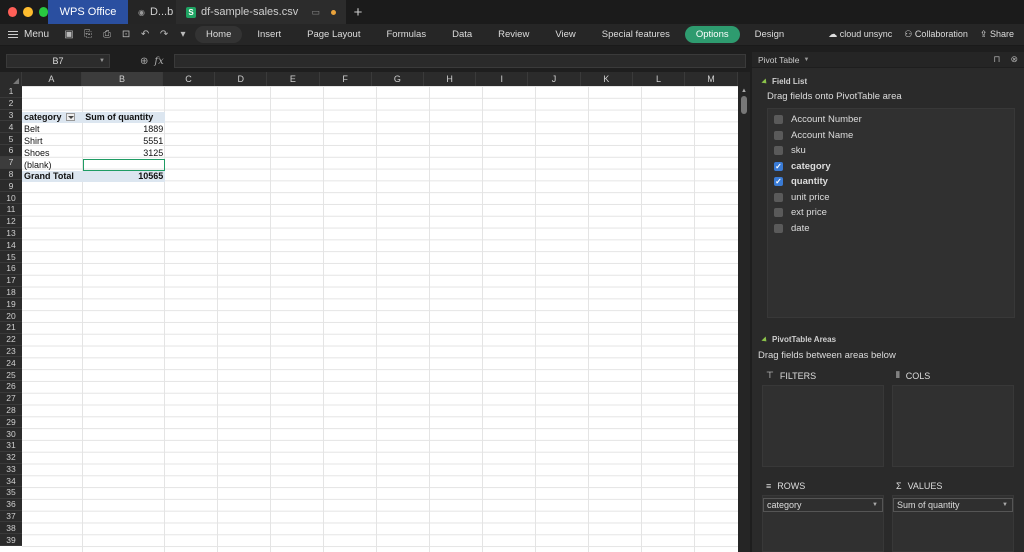  What do you see at coordinates (52, 153) in the screenshot?
I see `pivot-row-label: Shoes` at bounding box center [52, 153].